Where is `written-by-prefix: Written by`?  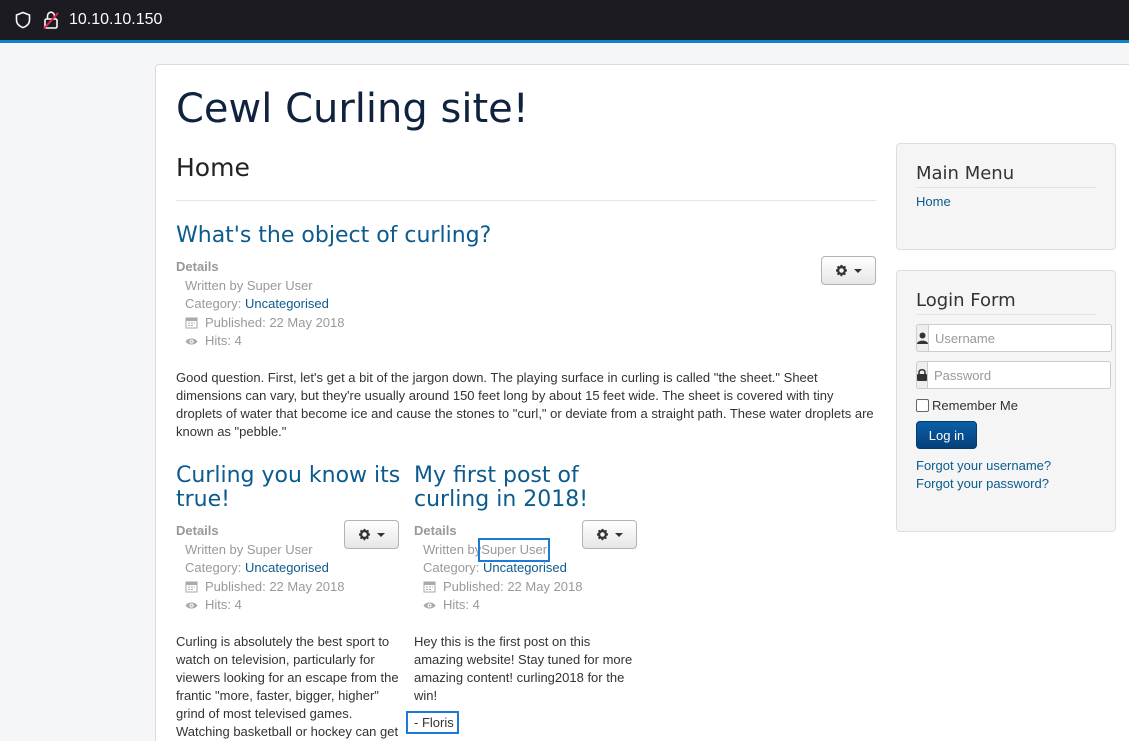 written-by-prefix: Written by is located at coordinates (452, 549).